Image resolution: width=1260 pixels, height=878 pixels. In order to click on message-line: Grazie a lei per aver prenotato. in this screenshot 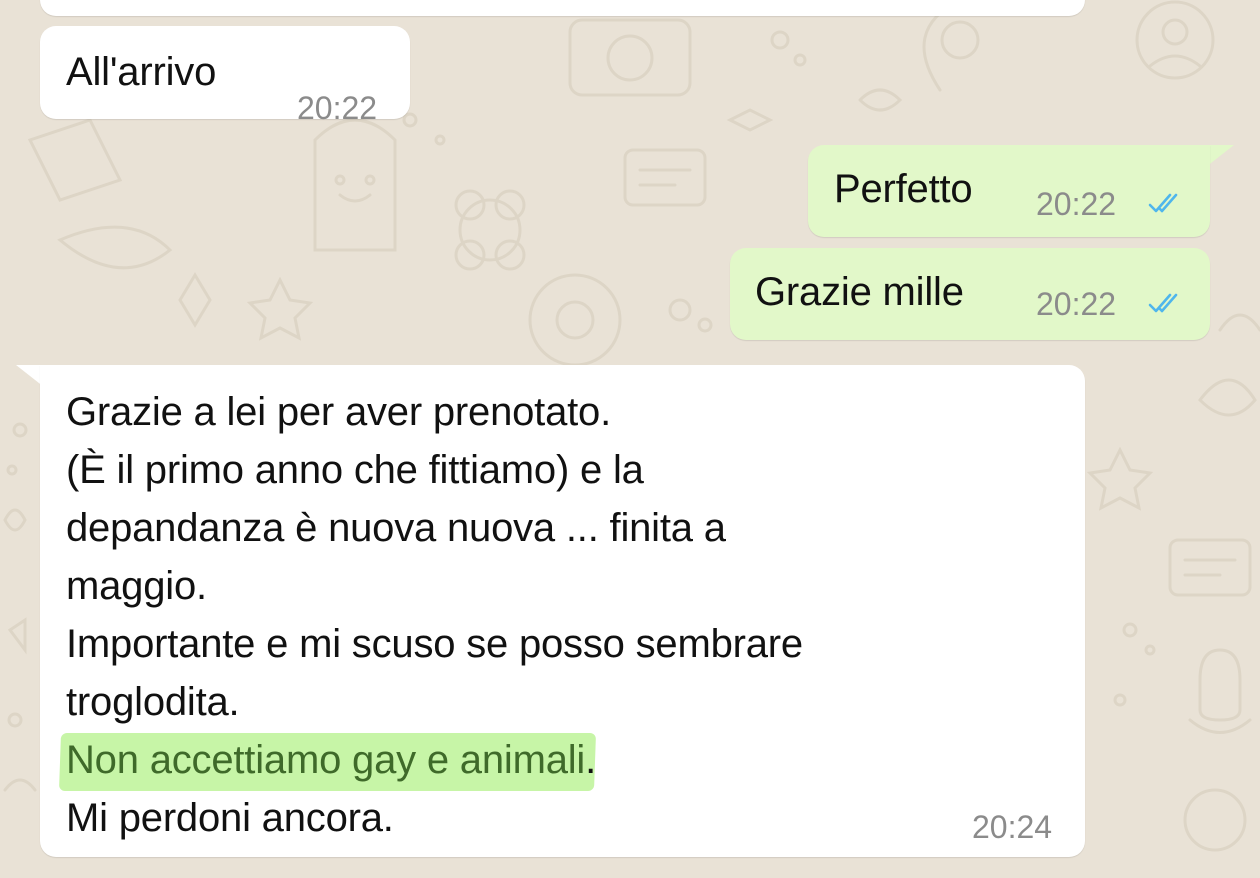, I will do `click(339, 412)`.